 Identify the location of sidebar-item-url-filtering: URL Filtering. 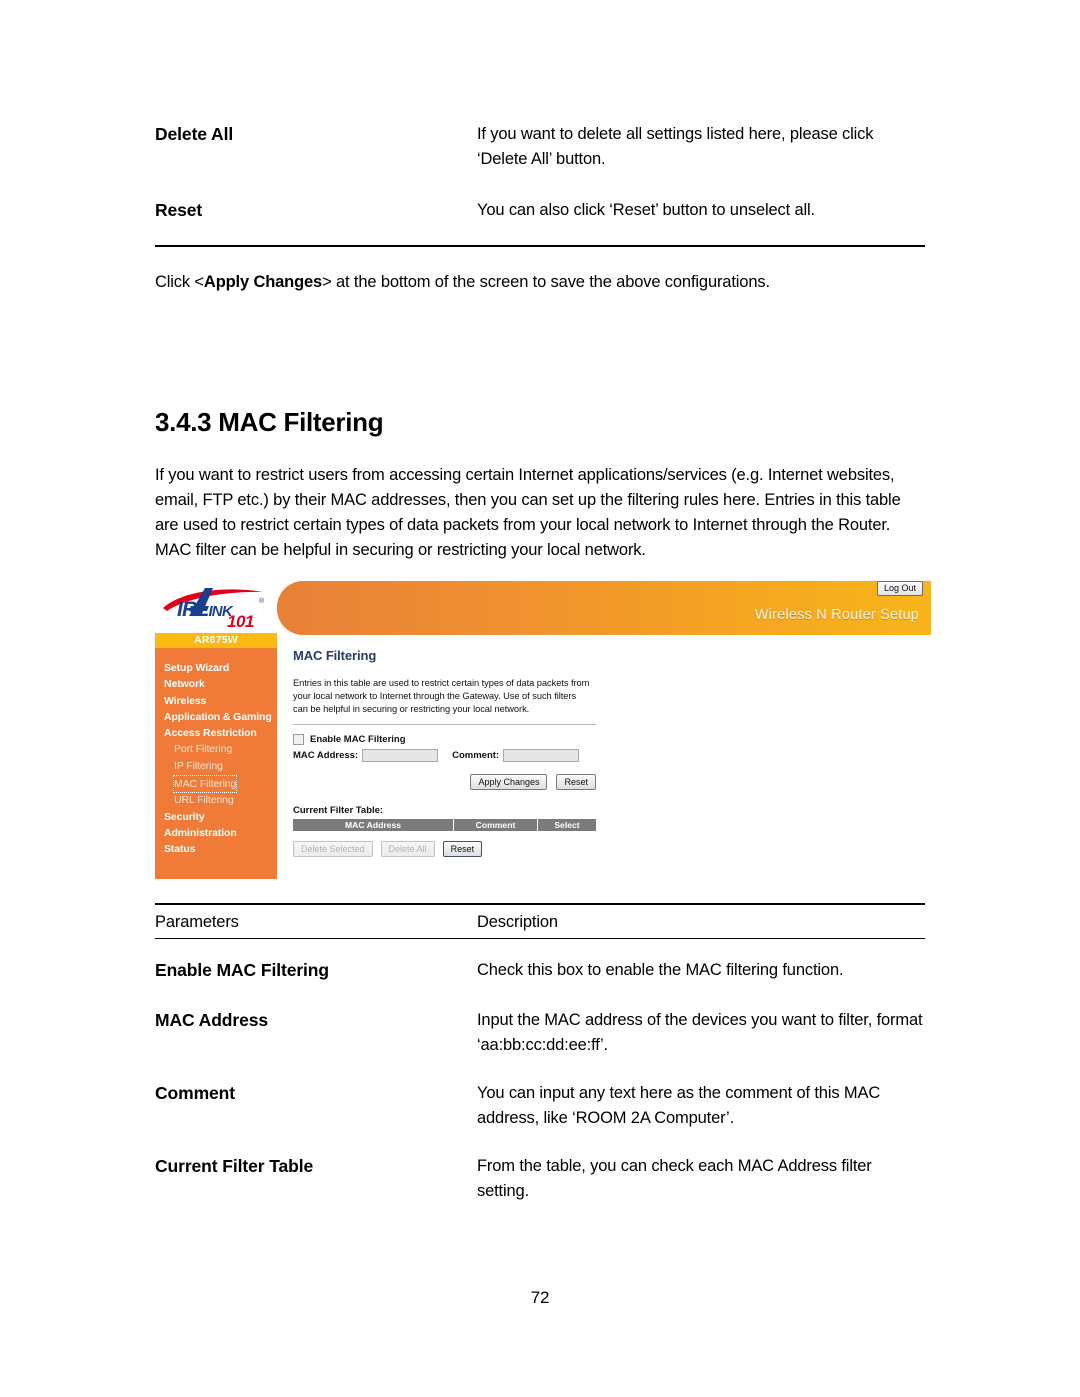
(216, 800).